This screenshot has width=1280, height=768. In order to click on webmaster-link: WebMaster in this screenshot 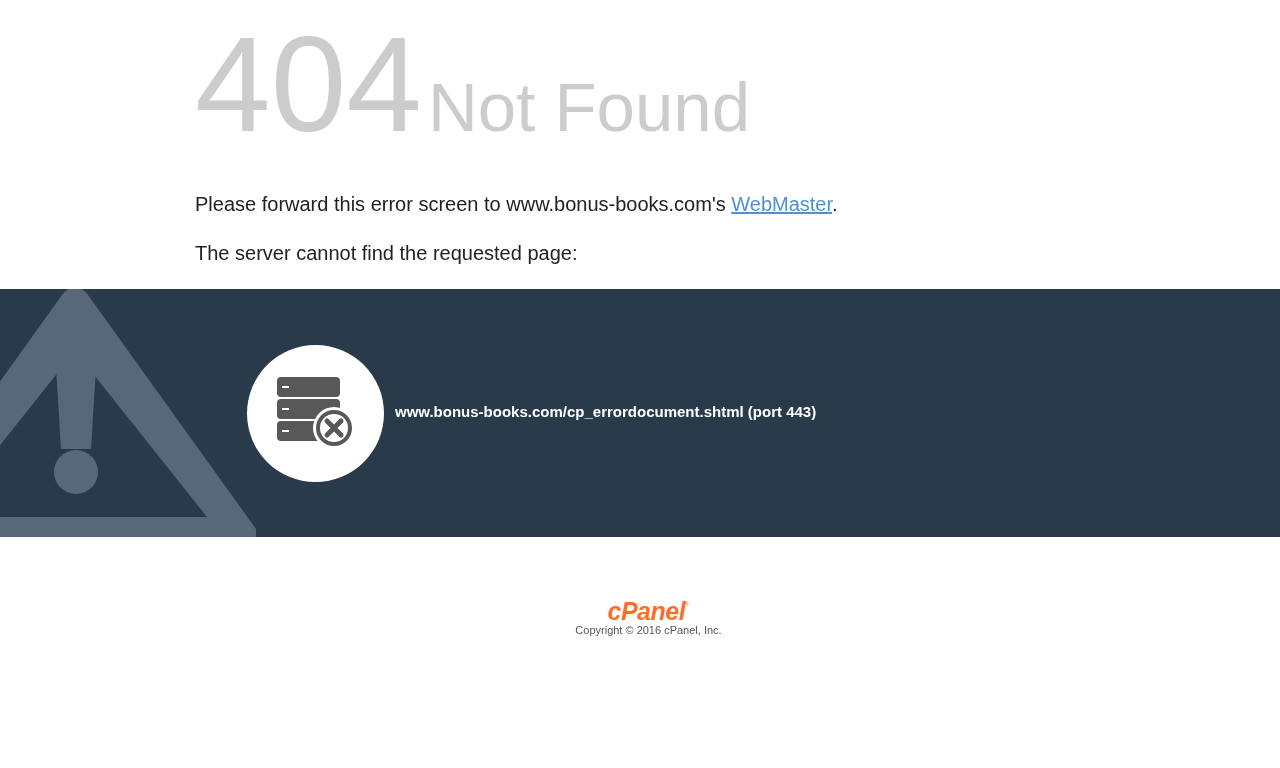, I will do `click(782, 204)`.